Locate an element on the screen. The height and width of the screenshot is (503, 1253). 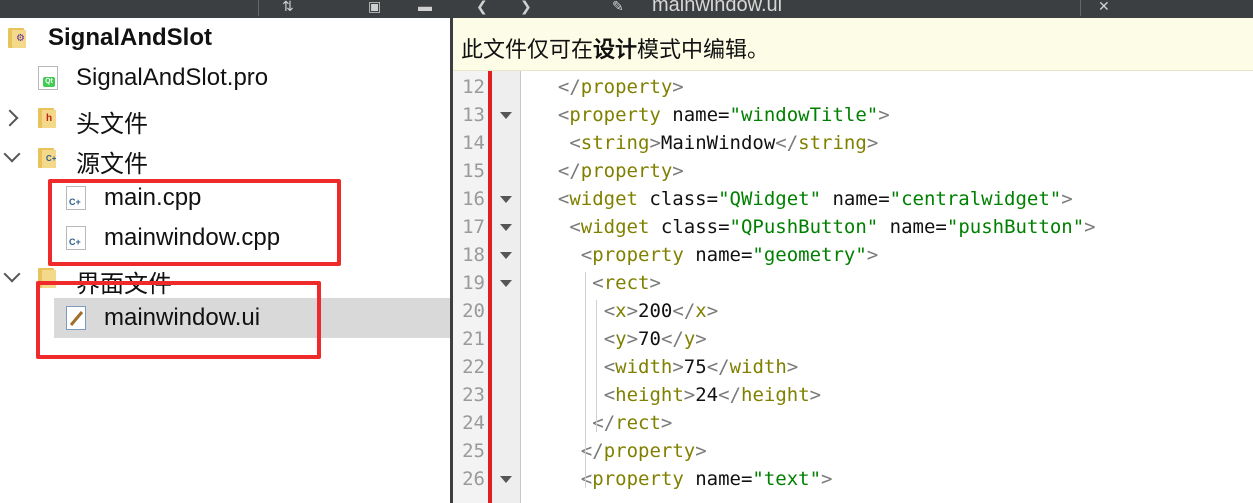
qt-project-file-icon: Qt is located at coordinates (48, 78).